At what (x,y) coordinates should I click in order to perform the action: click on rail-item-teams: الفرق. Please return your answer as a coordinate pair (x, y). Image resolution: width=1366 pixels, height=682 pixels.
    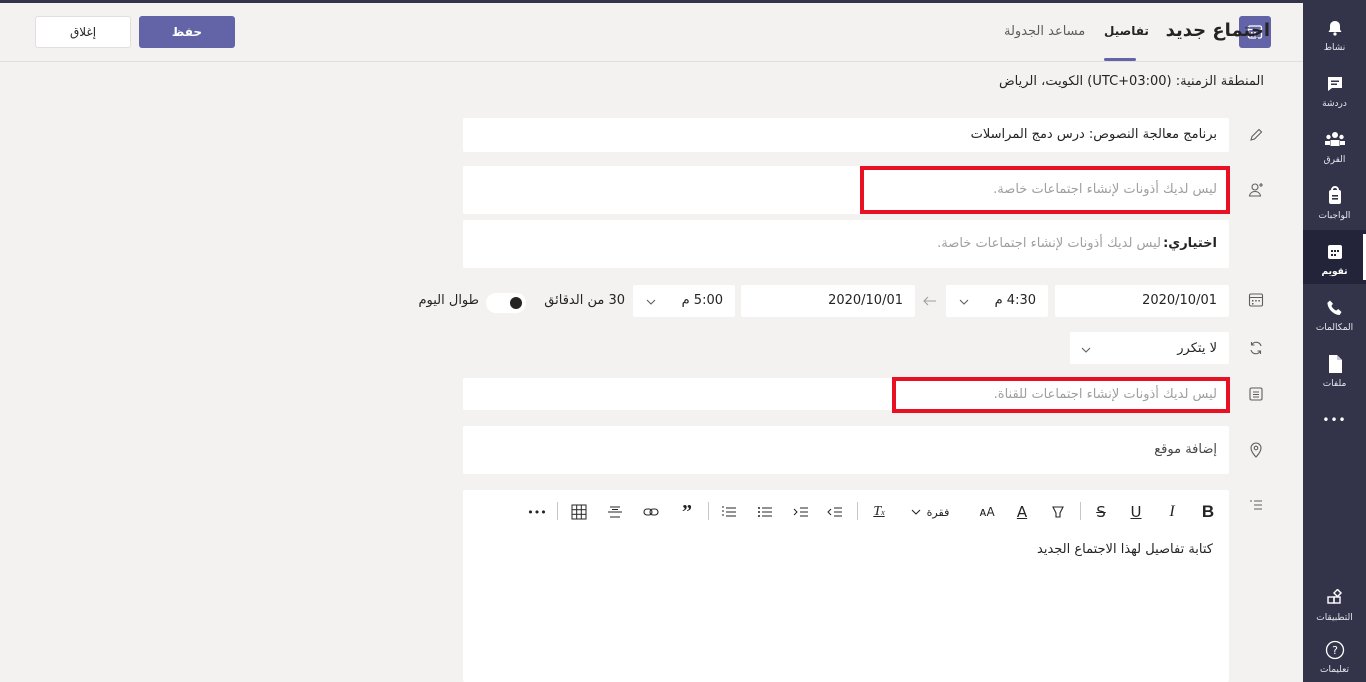
    Looking at the image, I should click on (1334, 145).